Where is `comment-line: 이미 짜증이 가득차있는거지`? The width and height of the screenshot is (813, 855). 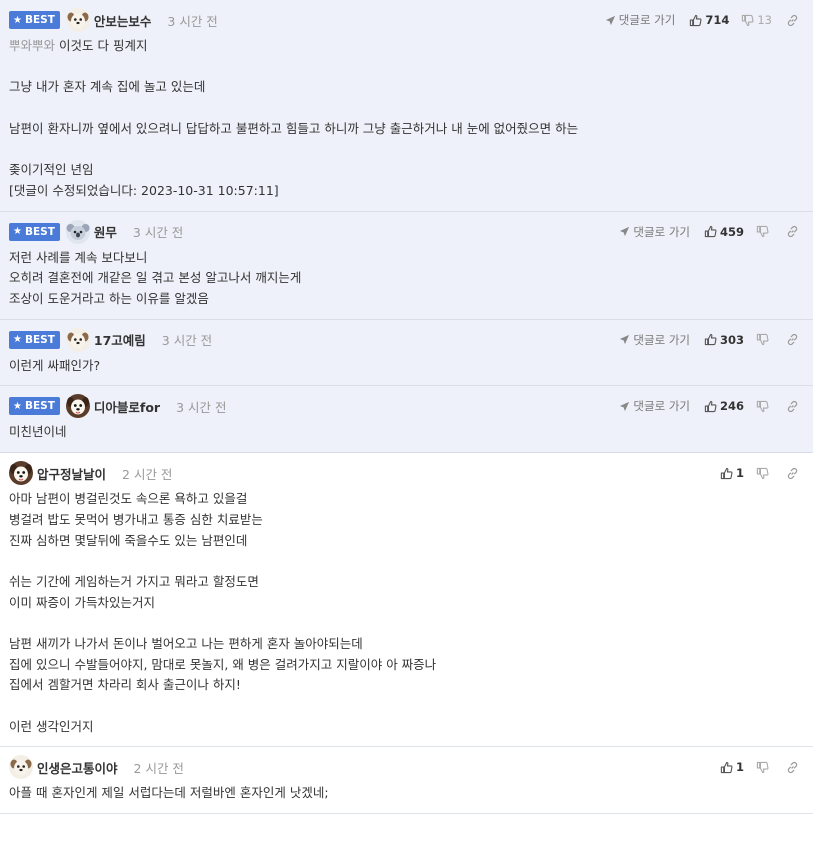 comment-line: 이미 짜증이 가득차있는거지 is located at coordinates (406, 603).